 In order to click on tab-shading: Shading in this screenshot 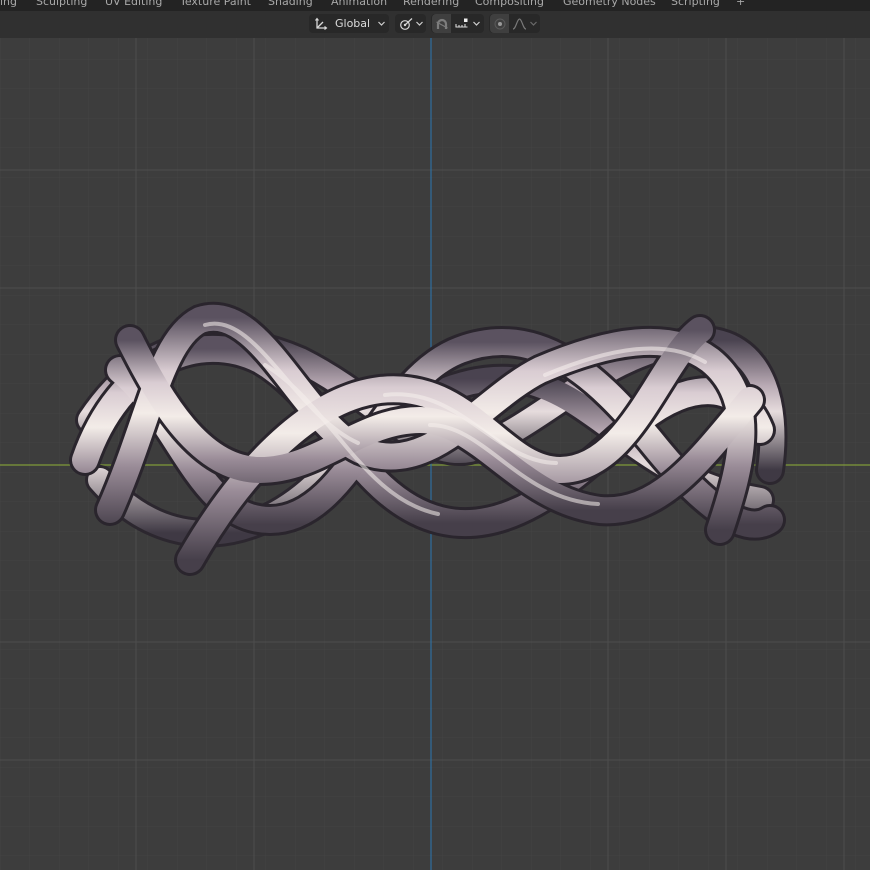, I will do `click(290, 5)`.